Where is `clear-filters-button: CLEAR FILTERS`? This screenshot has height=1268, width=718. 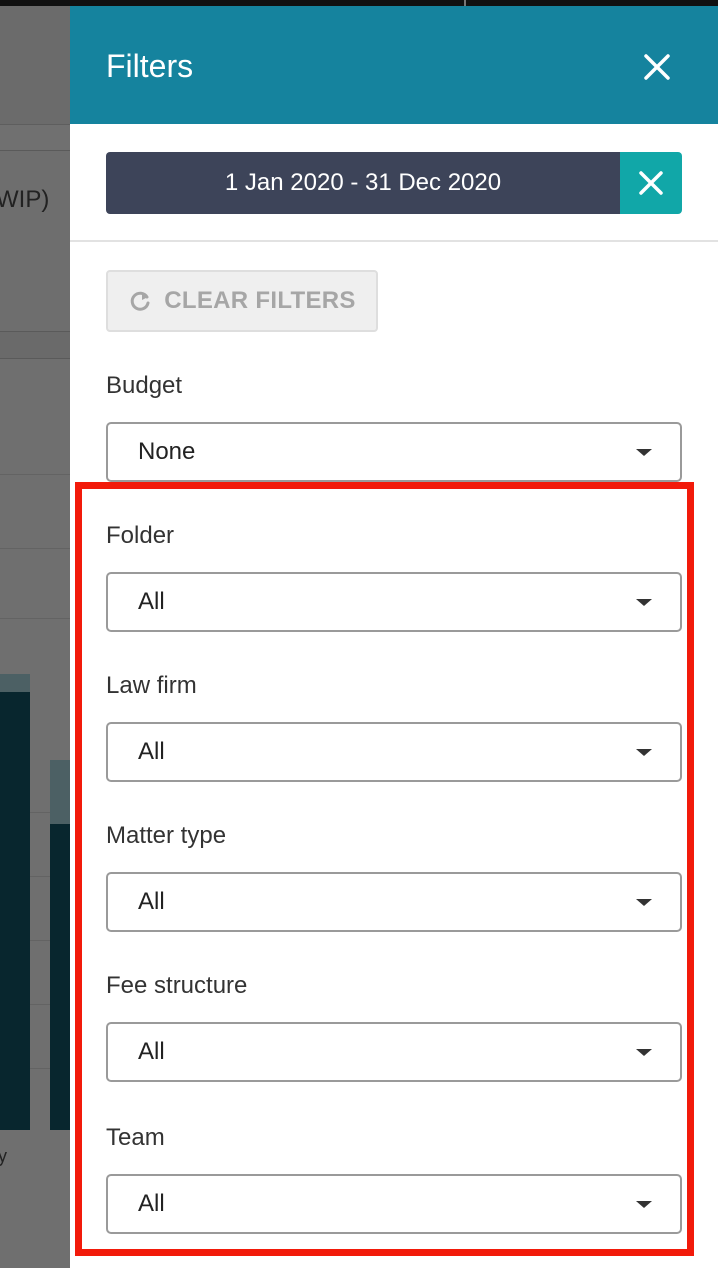 clear-filters-button: CLEAR FILTERS is located at coordinates (242, 301).